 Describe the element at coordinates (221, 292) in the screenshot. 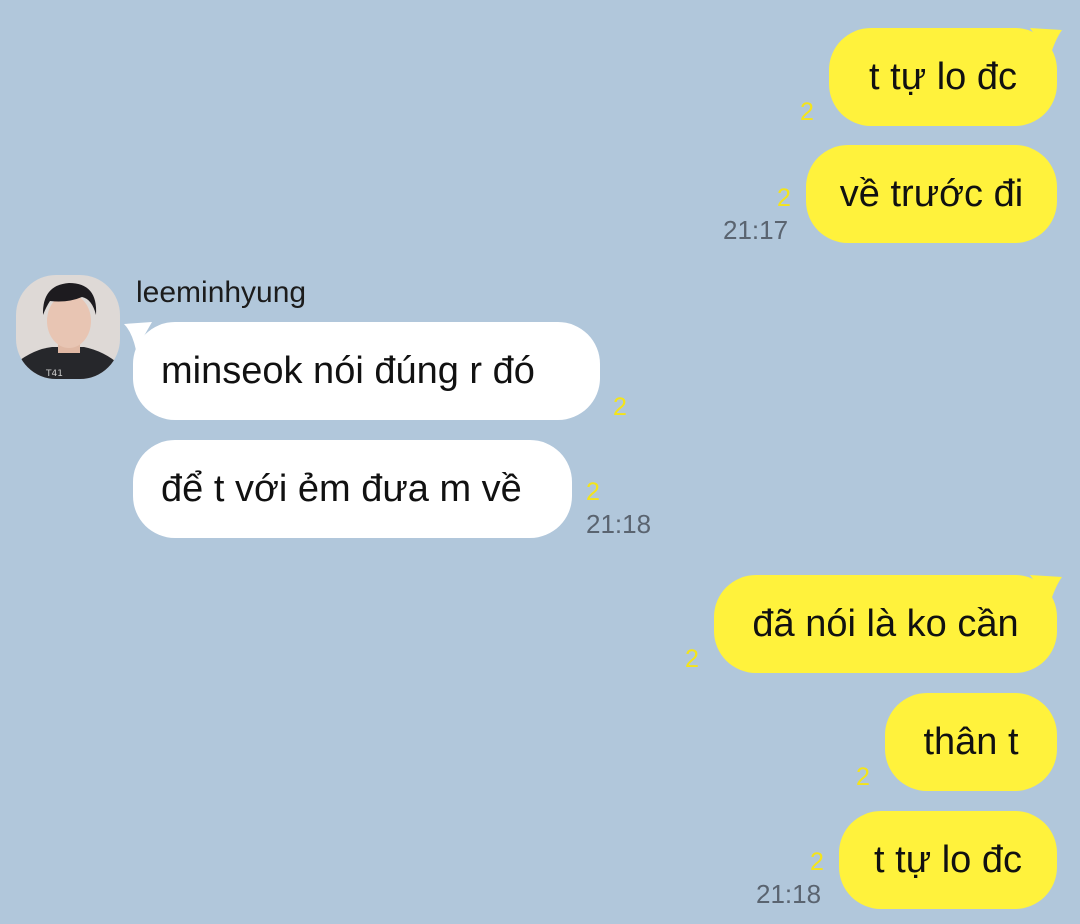

I see `sender-name: leeminhyung` at that location.